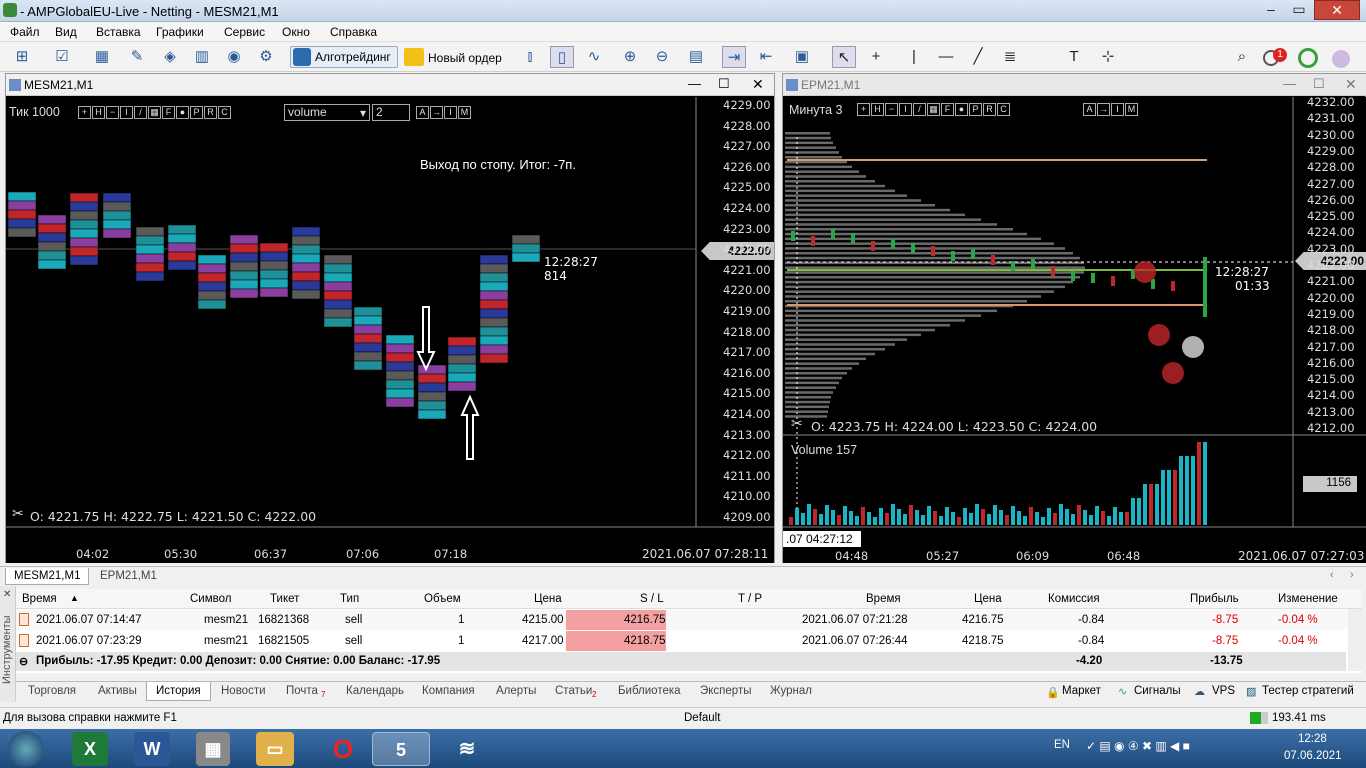 This screenshot has width=1366, height=768. What do you see at coordinates (39, 599) in the screenshot?
I see `col-time: Время` at bounding box center [39, 599].